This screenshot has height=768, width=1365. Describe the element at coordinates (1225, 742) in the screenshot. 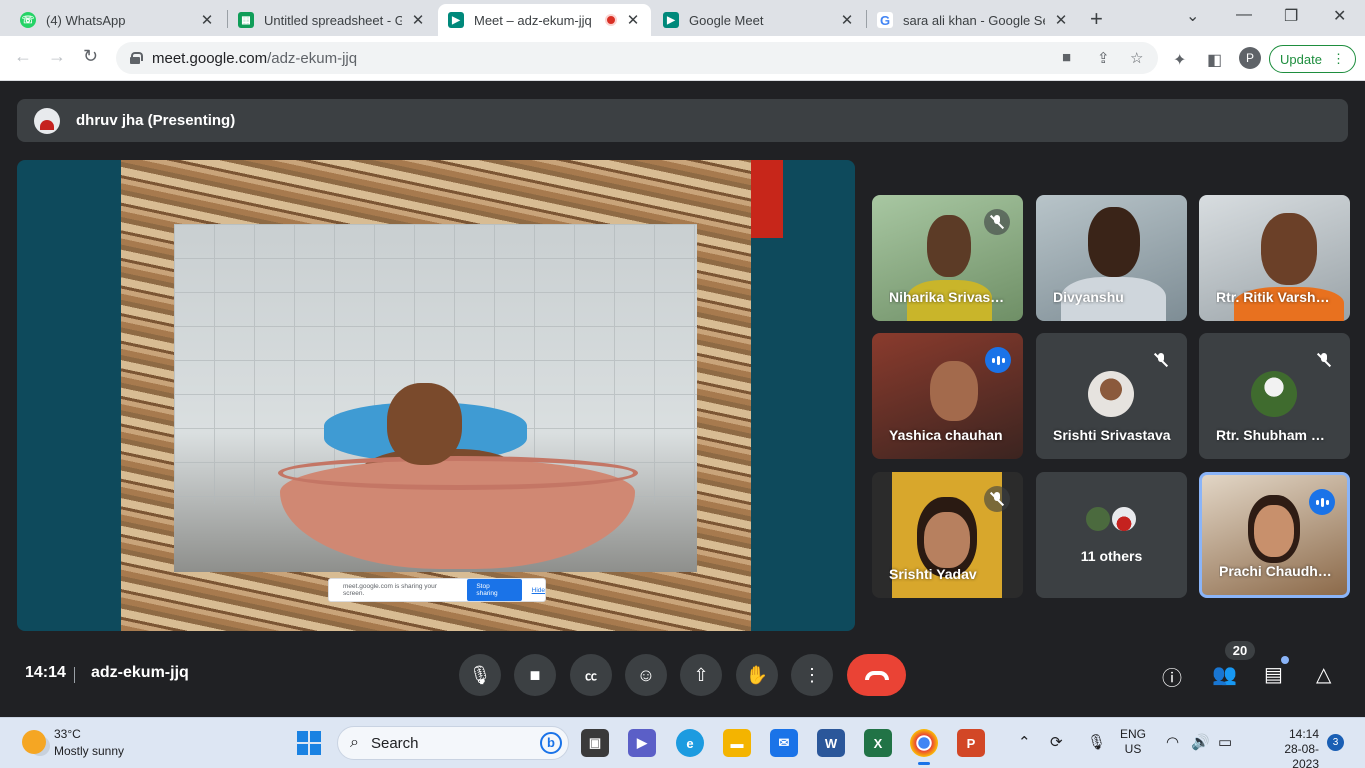

I see `battery-icon: ▭` at that location.